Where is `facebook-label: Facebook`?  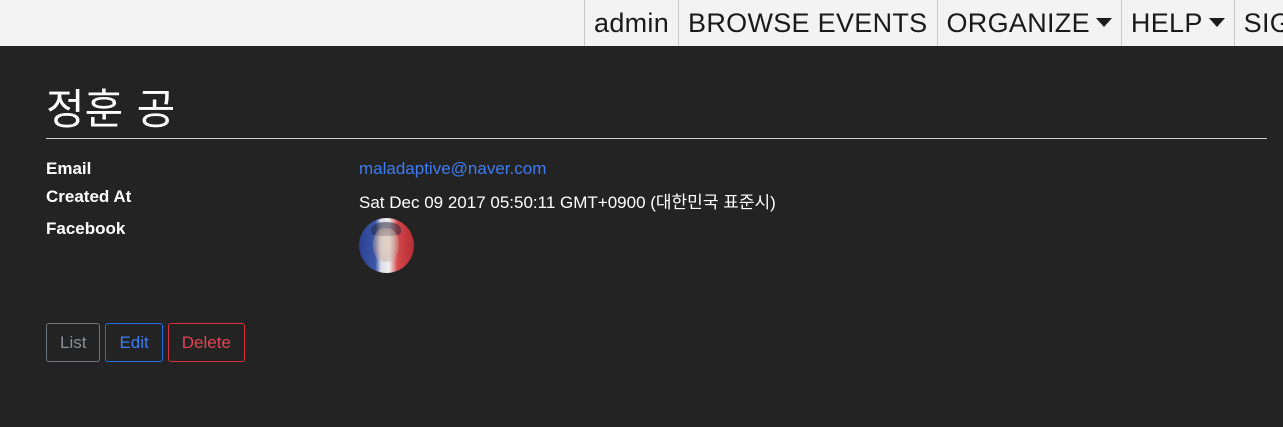
facebook-label: Facebook is located at coordinates (86, 228).